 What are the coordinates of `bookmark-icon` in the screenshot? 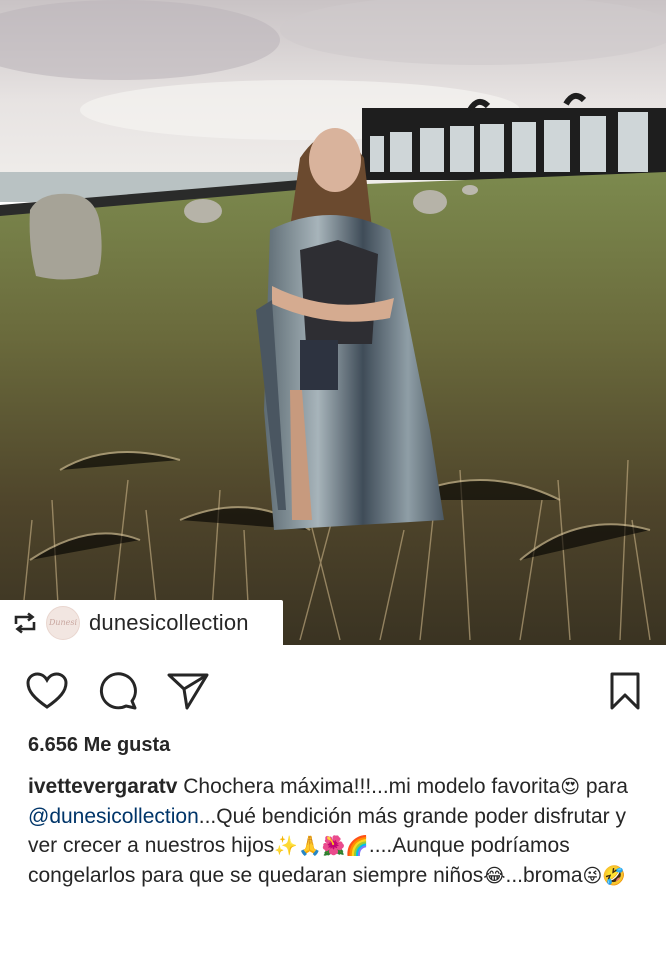 It's located at (625, 693).